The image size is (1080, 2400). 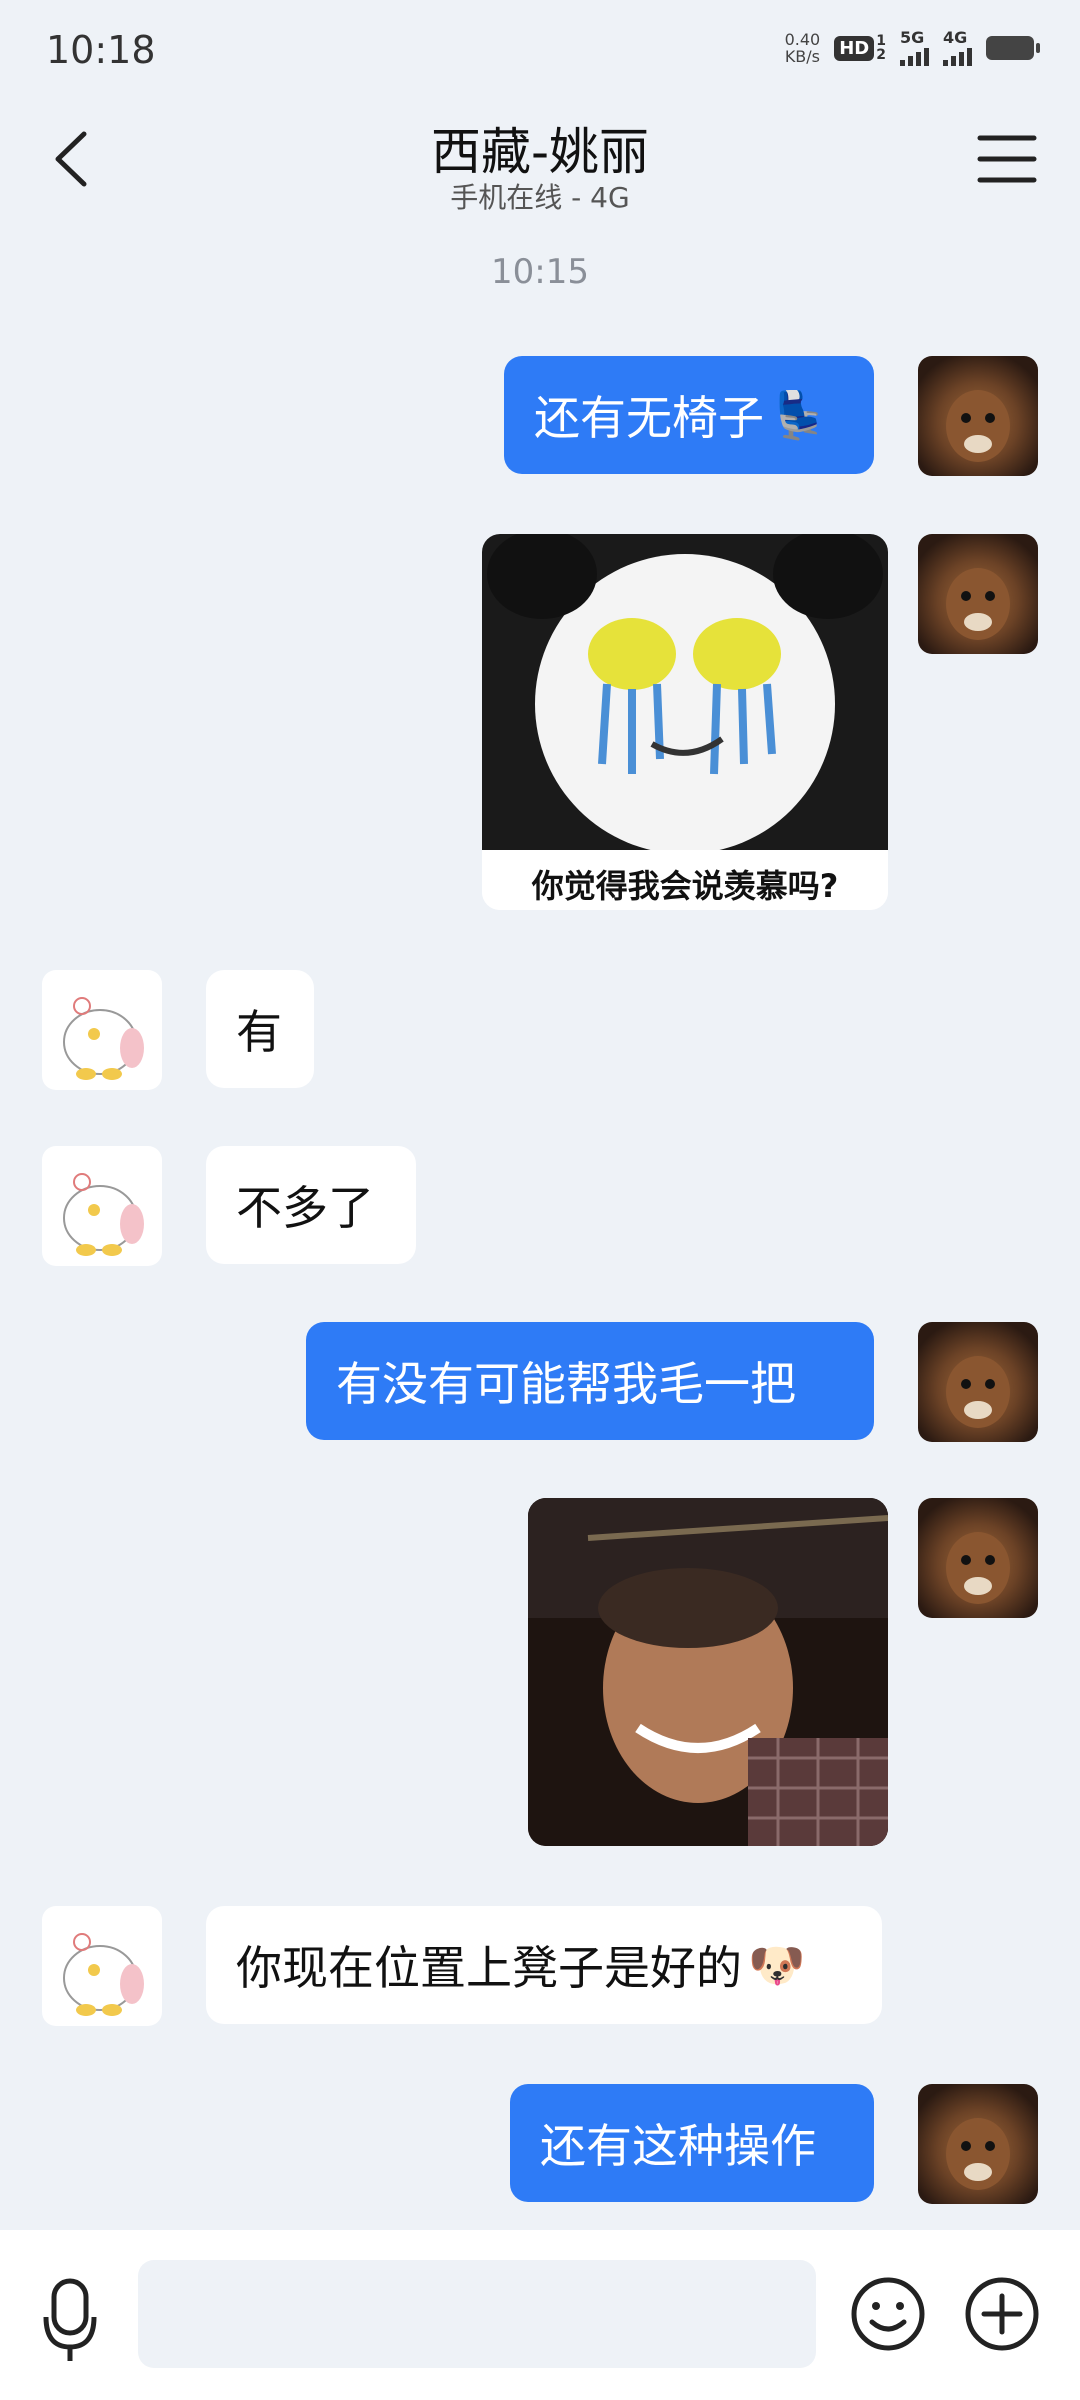 I want to click on message-bubble-incoming: 你现在位置上凳子是好的 🐶, so click(x=544, y=1965).